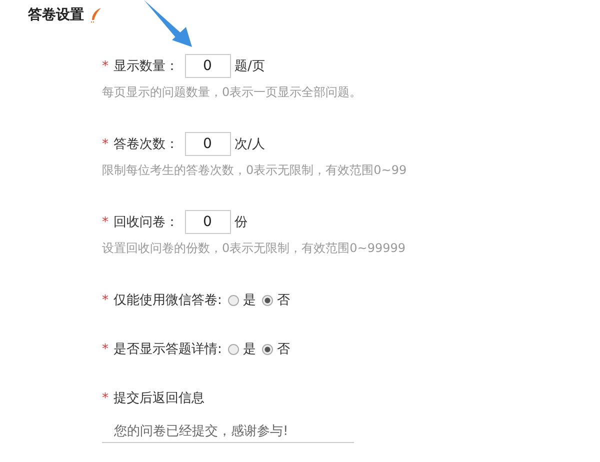 The width and height of the screenshot is (600, 462). What do you see at coordinates (168, 24) in the screenshot?
I see `pointer-arrow` at bounding box center [168, 24].